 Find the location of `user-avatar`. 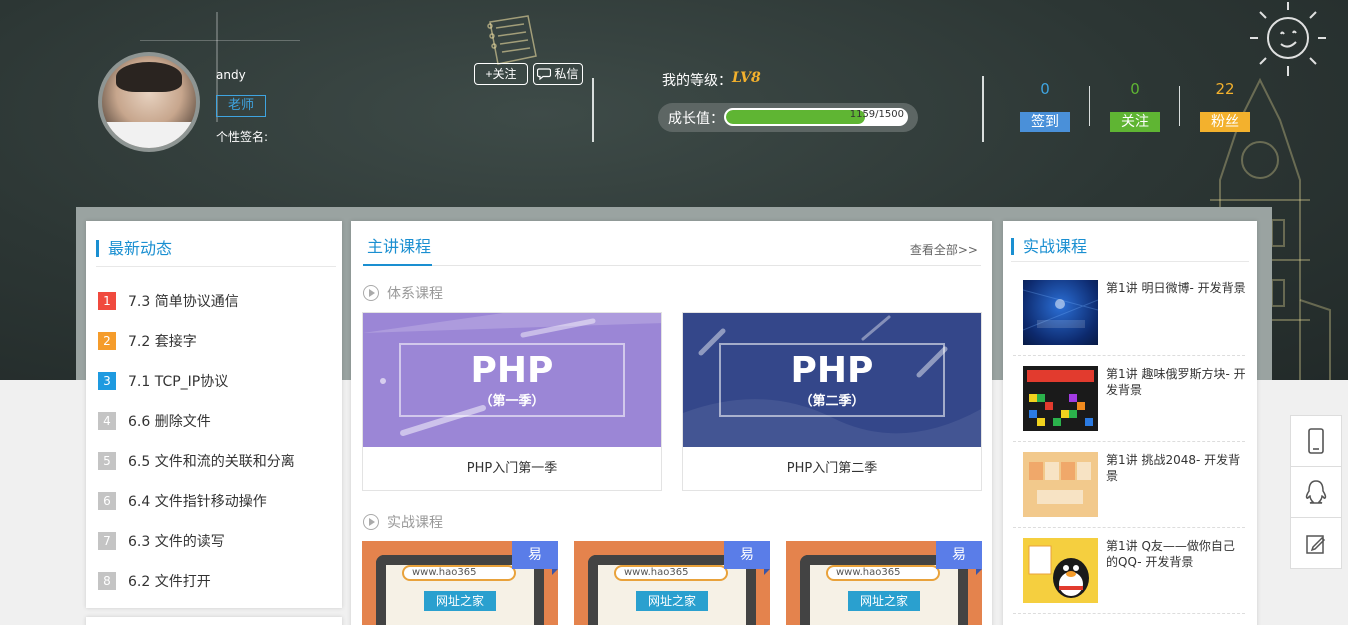

user-avatar is located at coordinates (149, 102).